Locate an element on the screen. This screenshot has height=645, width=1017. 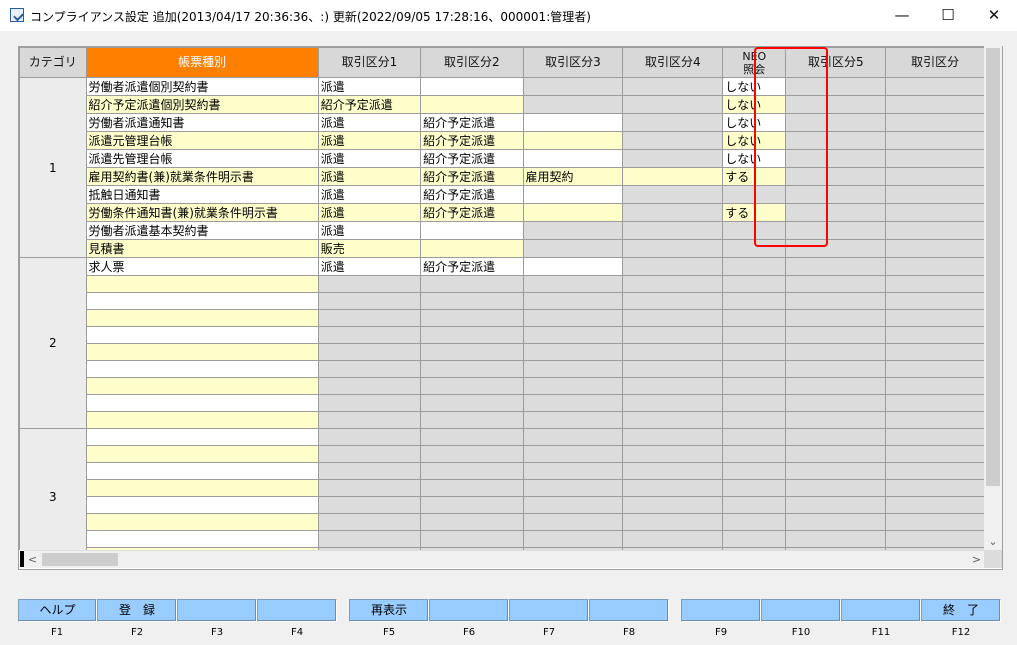
table-row: 労働条件通知書(兼)就業条件明示書 派遣 紹介予定派遣 する is located at coordinates (502, 212).